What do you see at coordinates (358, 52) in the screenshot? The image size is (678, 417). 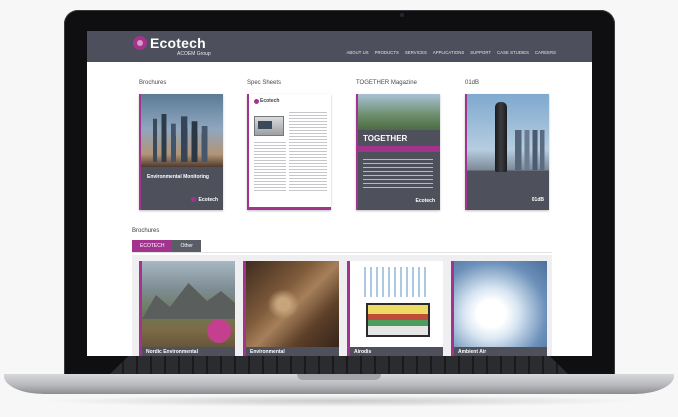 I see `nav-about-us: ABOUT US` at bounding box center [358, 52].